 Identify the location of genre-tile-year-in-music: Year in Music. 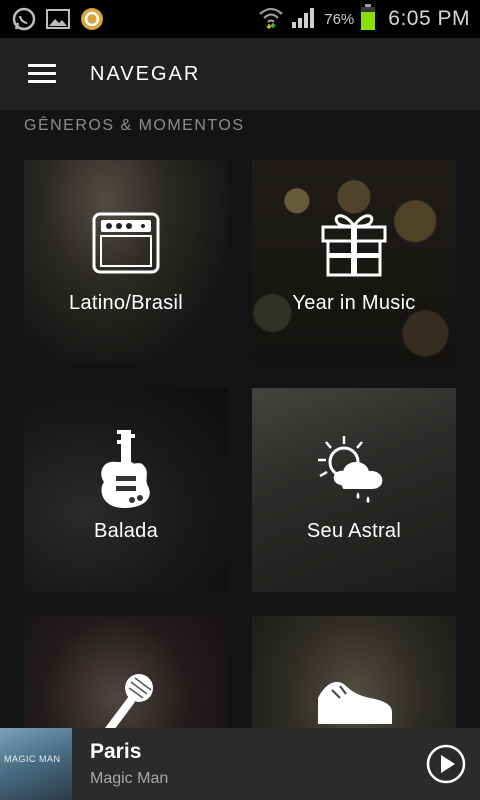
(354, 262).